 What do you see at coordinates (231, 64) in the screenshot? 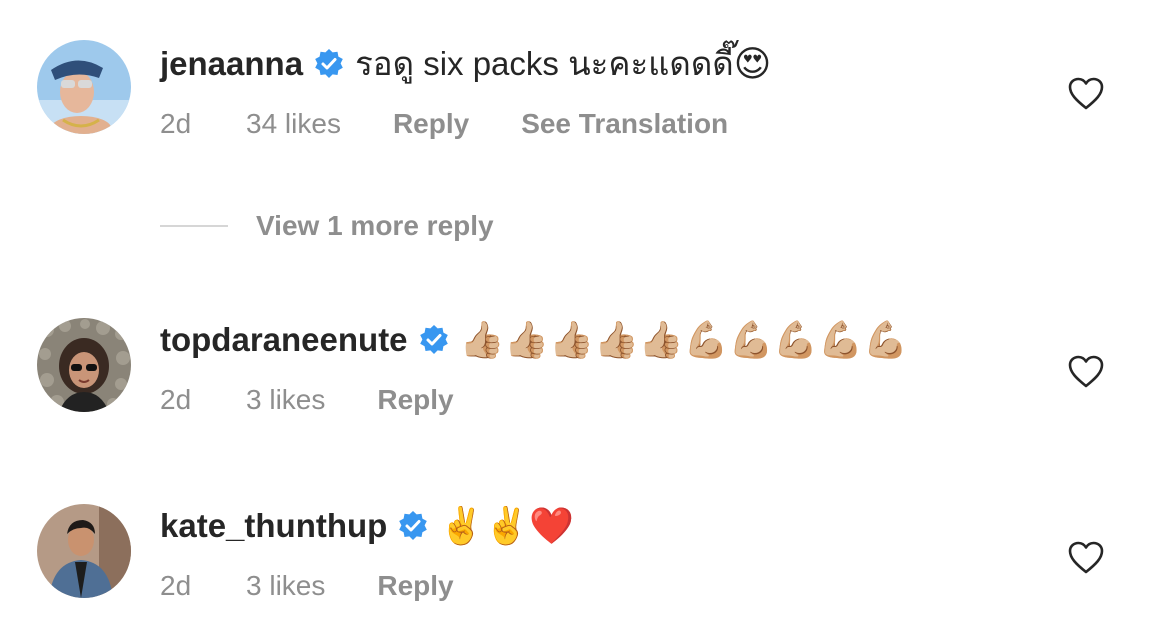
I see `username: jenaanna` at bounding box center [231, 64].